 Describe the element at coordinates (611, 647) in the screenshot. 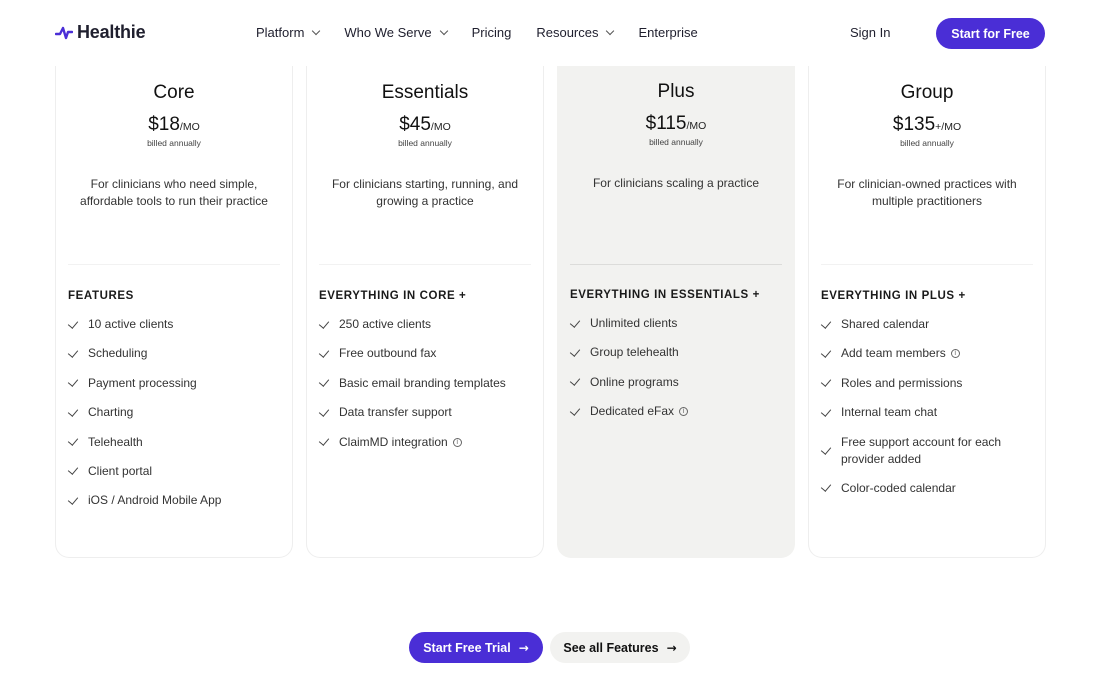

I see `see-all-features-label: See all Features` at that location.